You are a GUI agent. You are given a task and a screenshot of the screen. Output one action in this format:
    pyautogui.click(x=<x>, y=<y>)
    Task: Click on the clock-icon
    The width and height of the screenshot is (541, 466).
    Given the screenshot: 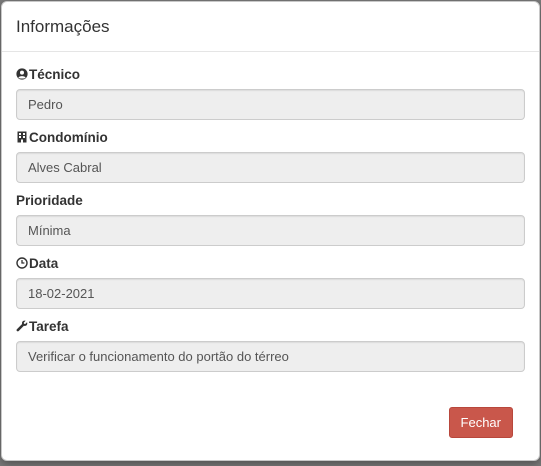 What is the action you would take?
    pyautogui.click(x=22, y=263)
    